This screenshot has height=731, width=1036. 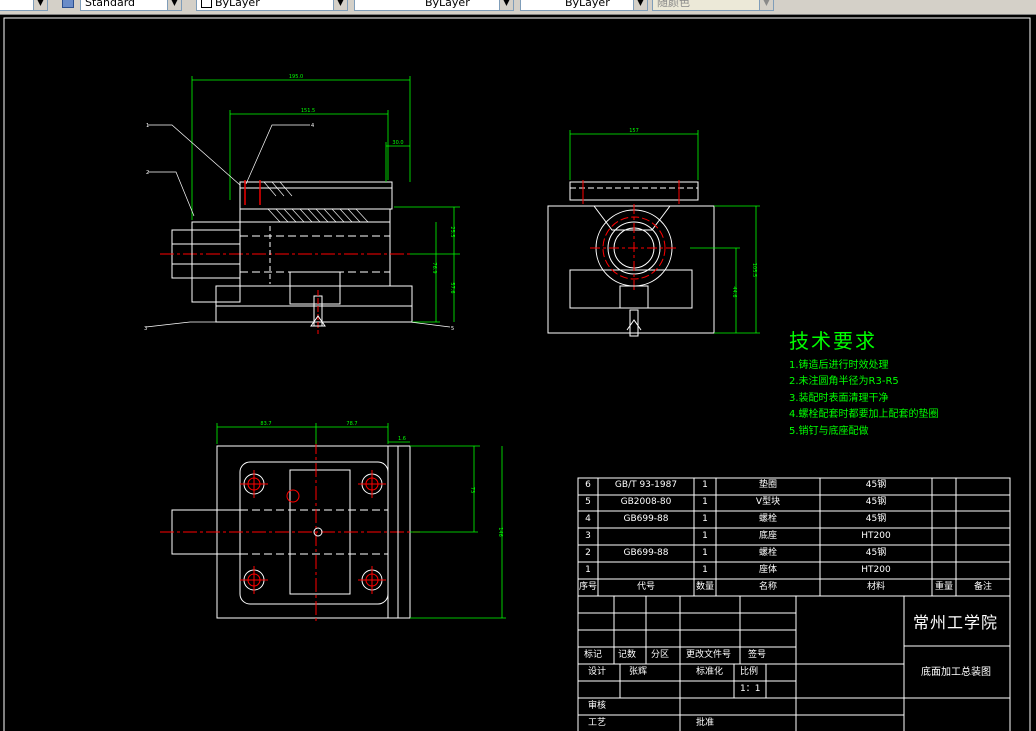 I want to click on color-control-combo: ByLayer ▼, so click(x=272, y=5).